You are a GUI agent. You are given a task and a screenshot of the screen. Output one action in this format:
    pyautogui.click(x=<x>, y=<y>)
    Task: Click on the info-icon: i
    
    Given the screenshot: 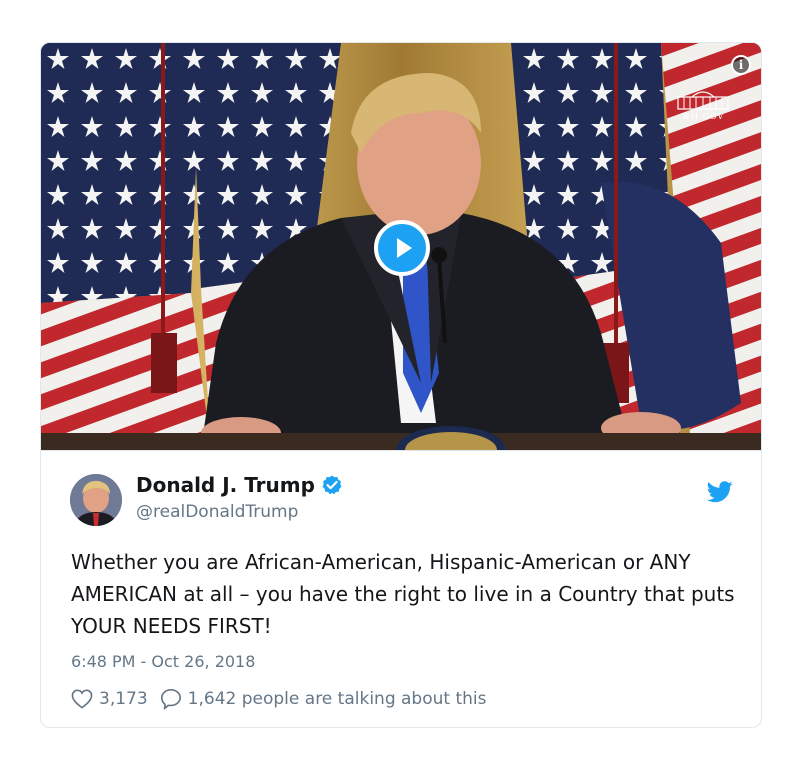 What is the action you would take?
    pyautogui.click(x=741, y=65)
    